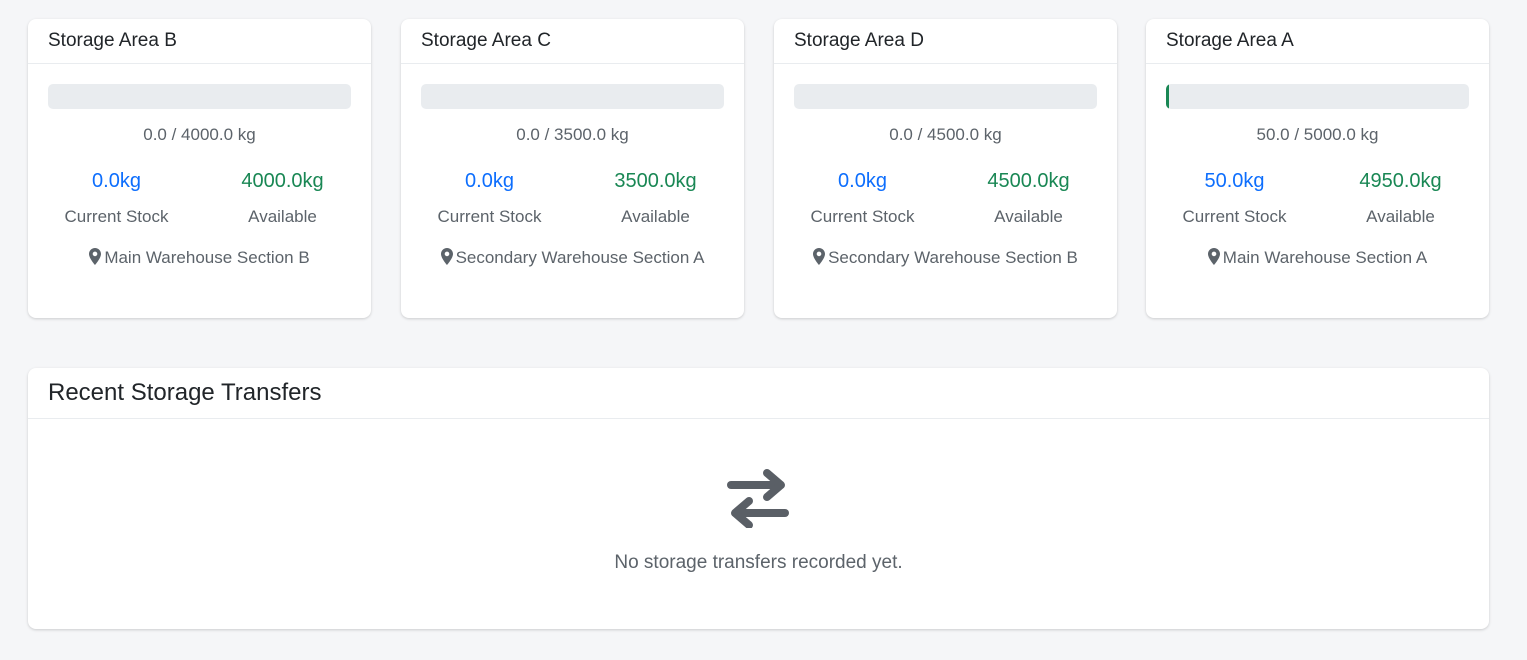 Image resolution: width=1527 pixels, height=660 pixels. What do you see at coordinates (1400, 181) in the screenshot?
I see `available-value: 4950.0kg` at bounding box center [1400, 181].